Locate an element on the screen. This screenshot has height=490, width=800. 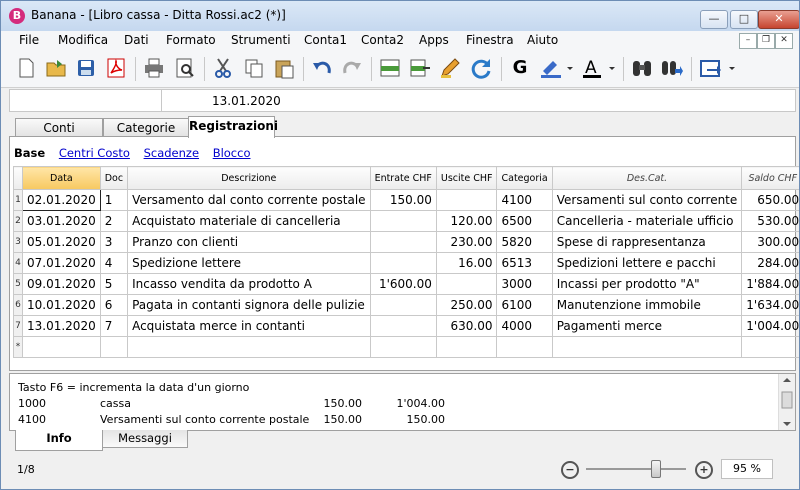
mdi-restore-button: ❐ is located at coordinates (766, 41).